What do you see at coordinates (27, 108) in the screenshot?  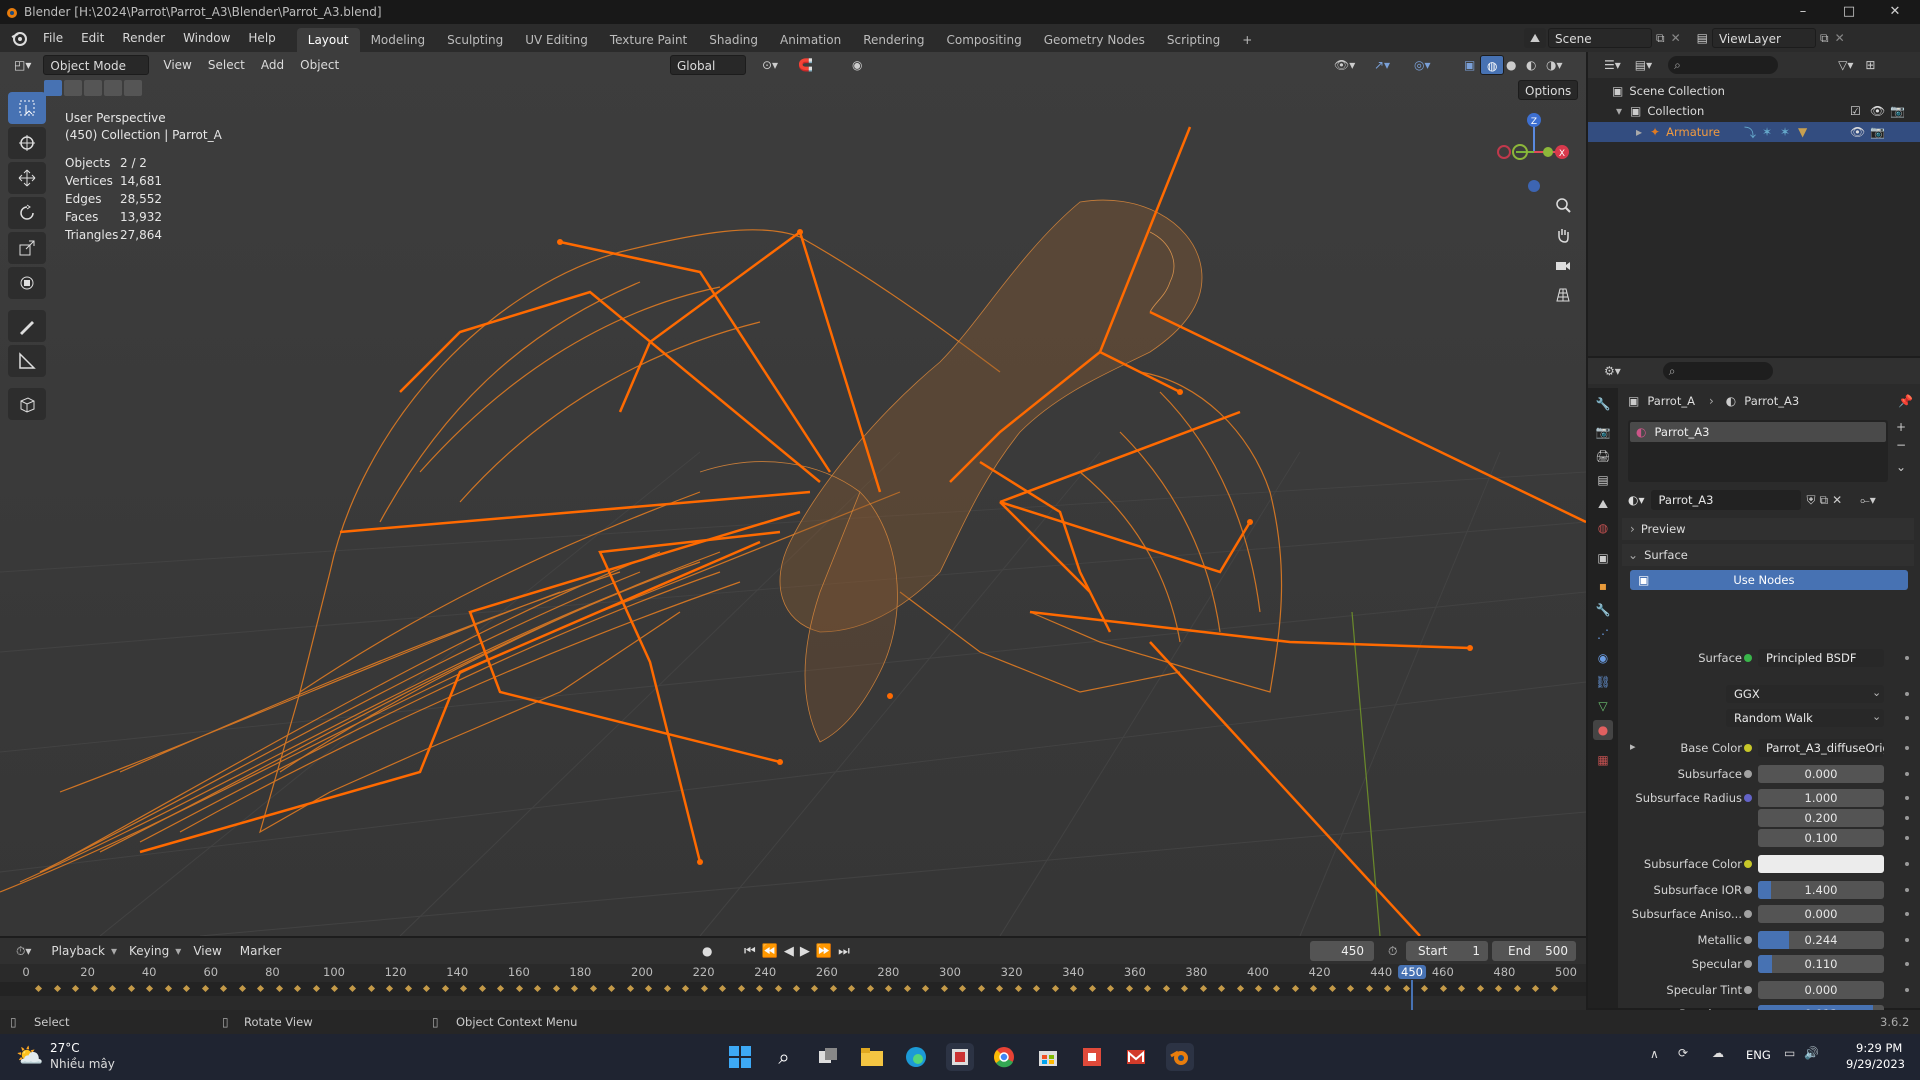 I see `select-box-tool` at bounding box center [27, 108].